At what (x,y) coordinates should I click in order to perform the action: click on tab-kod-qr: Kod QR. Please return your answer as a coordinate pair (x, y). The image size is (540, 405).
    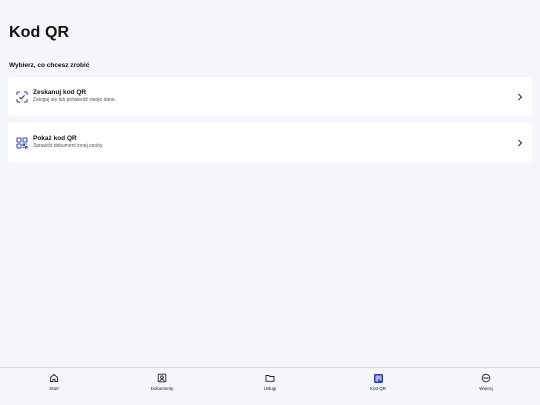
    Looking at the image, I should click on (378, 386).